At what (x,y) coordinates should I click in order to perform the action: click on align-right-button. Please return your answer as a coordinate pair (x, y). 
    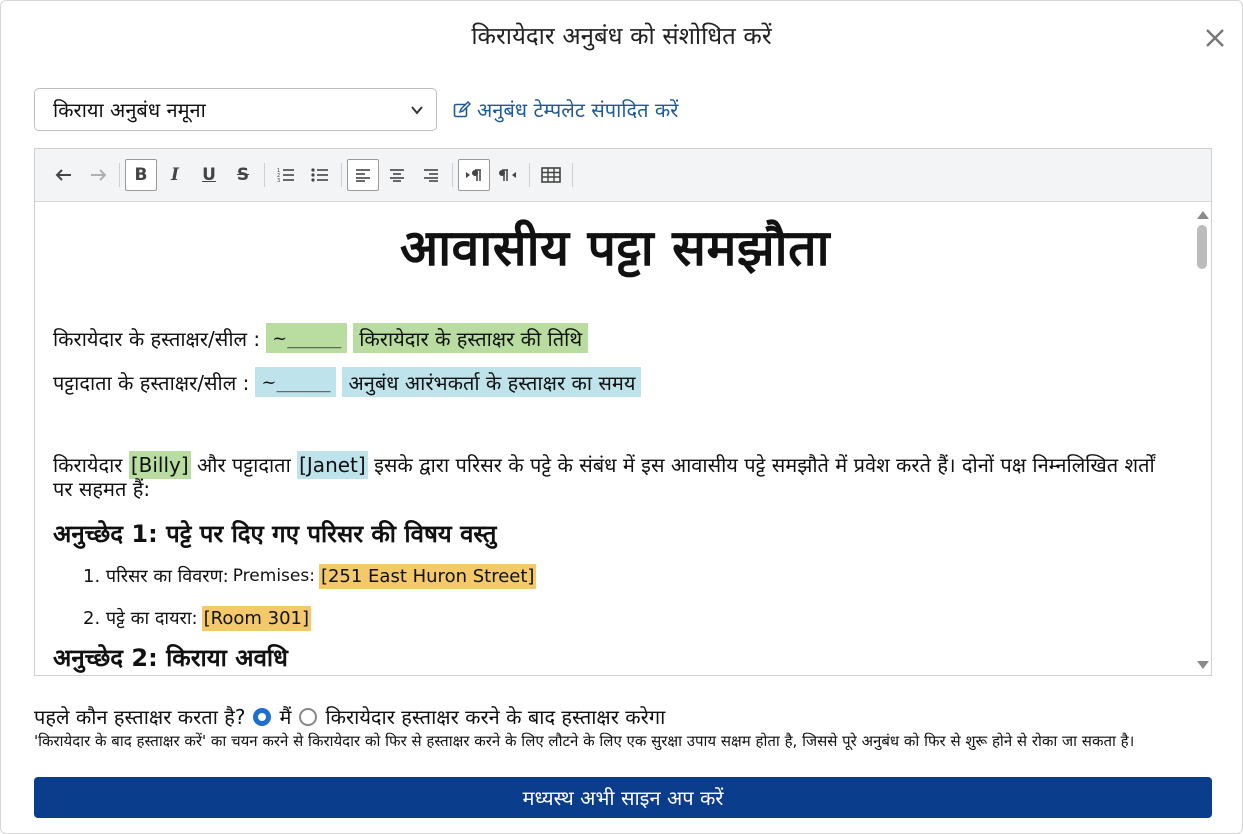
    Looking at the image, I should click on (431, 175).